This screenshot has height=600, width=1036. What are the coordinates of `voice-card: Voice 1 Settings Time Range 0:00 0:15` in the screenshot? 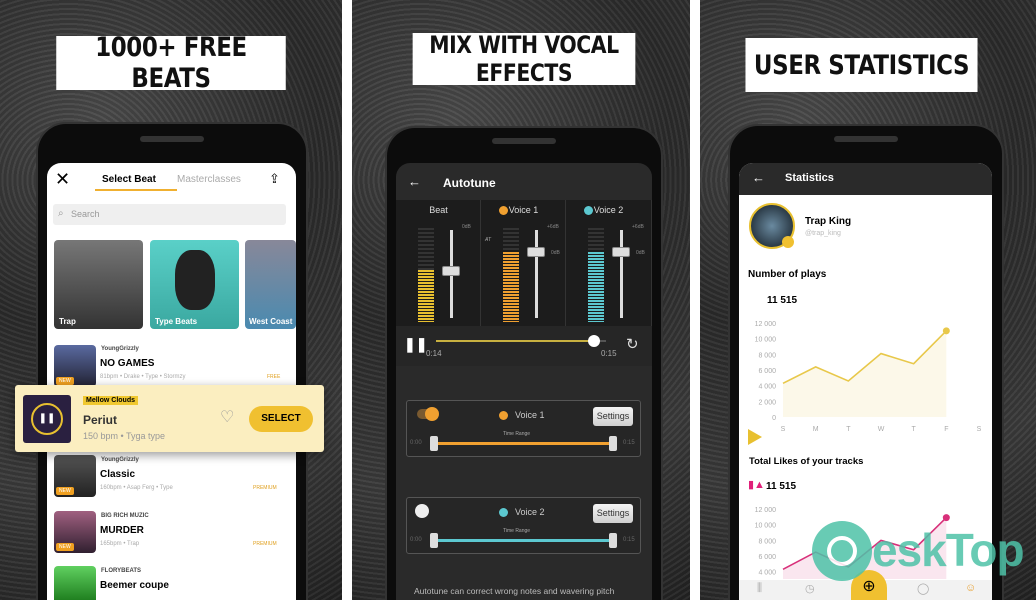 It's located at (523, 428).